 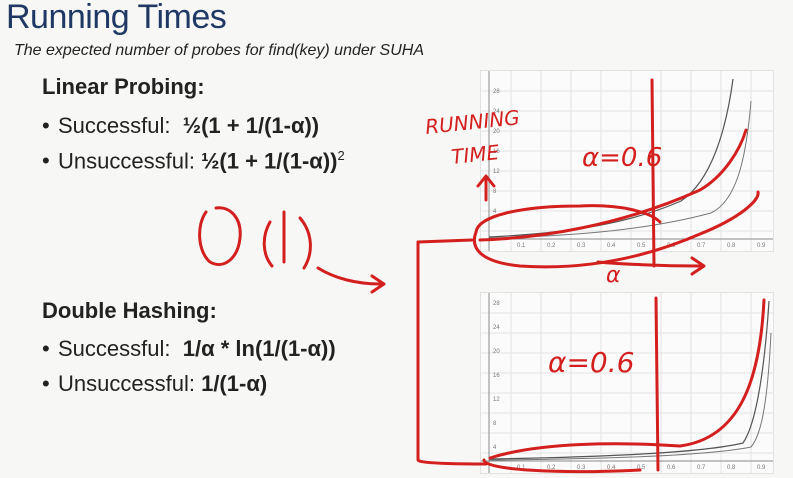 I want to click on connector-bracket, so click(x=452, y=353).